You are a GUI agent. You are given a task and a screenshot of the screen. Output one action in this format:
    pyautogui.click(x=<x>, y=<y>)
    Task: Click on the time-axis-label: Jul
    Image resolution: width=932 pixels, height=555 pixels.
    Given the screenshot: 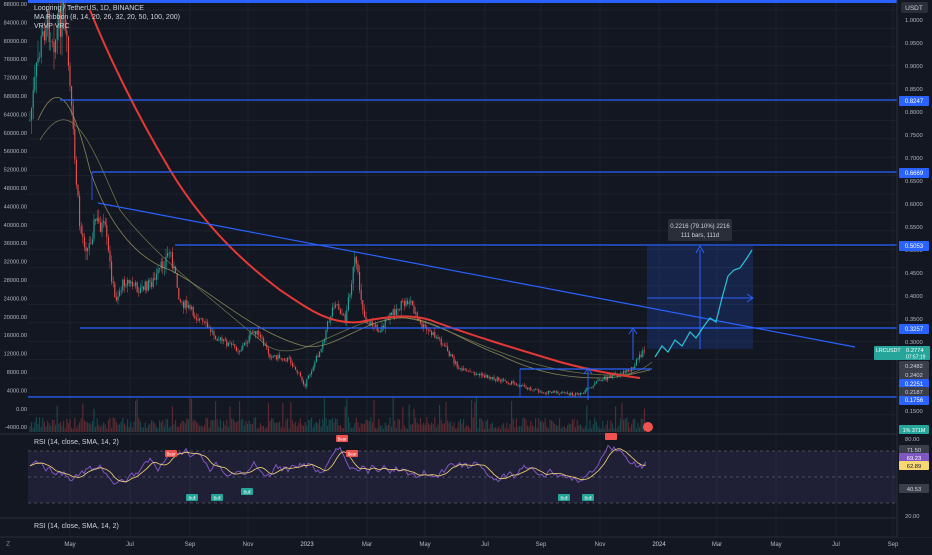 What is the action you would take?
    pyautogui.click(x=485, y=545)
    